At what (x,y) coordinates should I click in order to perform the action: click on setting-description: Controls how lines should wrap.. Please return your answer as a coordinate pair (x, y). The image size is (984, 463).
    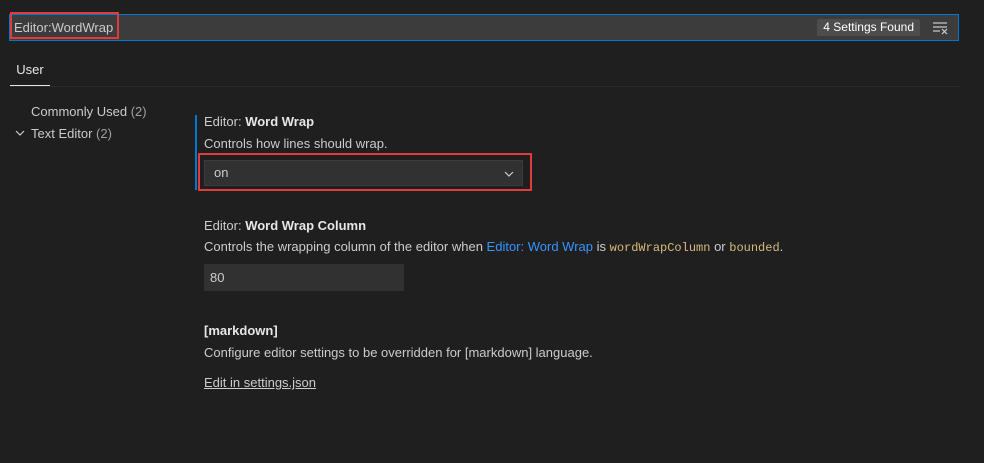
    Looking at the image, I should click on (296, 143).